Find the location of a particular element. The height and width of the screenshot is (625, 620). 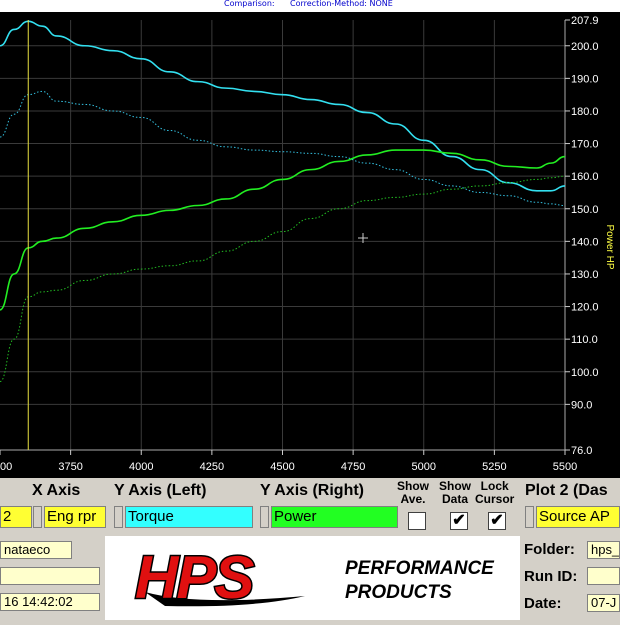

show-data-label: Show Data is located at coordinates (455, 492).